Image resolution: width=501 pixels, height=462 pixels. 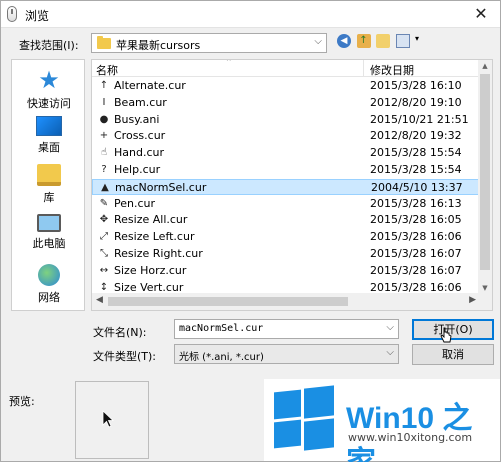 I want to click on place-label: 快速访问, so click(x=49, y=103).